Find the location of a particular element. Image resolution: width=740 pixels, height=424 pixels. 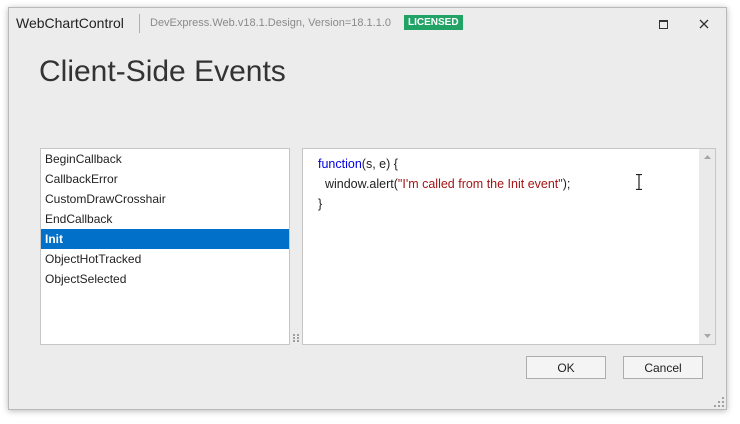

title-separator is located at coordinates (139, 23).